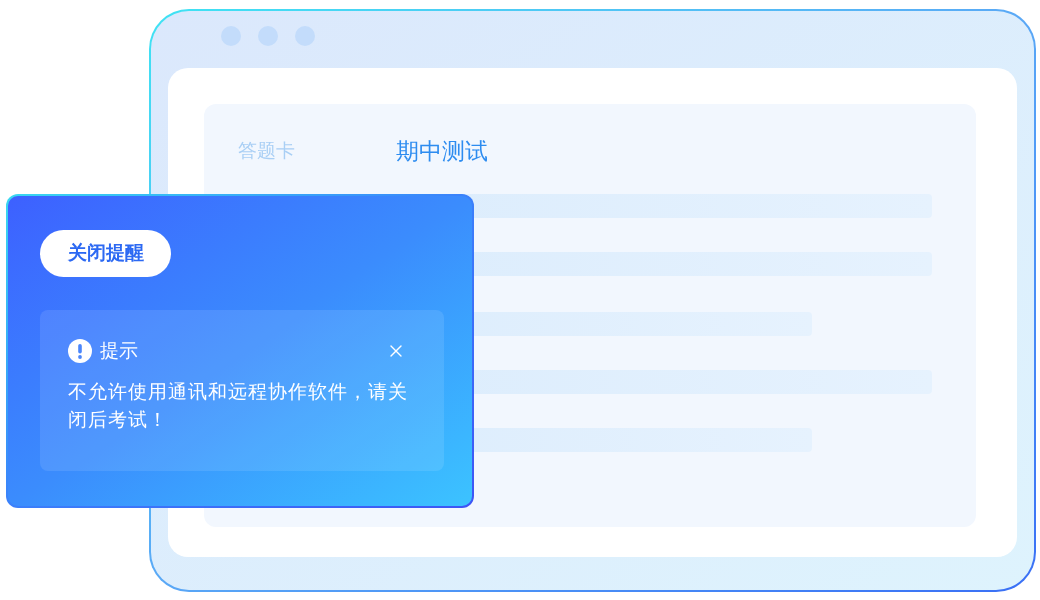  What do you see at coordinates (105, 253) in the screenshot?
I see `close-reminder-button: 关闭提醒` at bounding box center [105, 253].